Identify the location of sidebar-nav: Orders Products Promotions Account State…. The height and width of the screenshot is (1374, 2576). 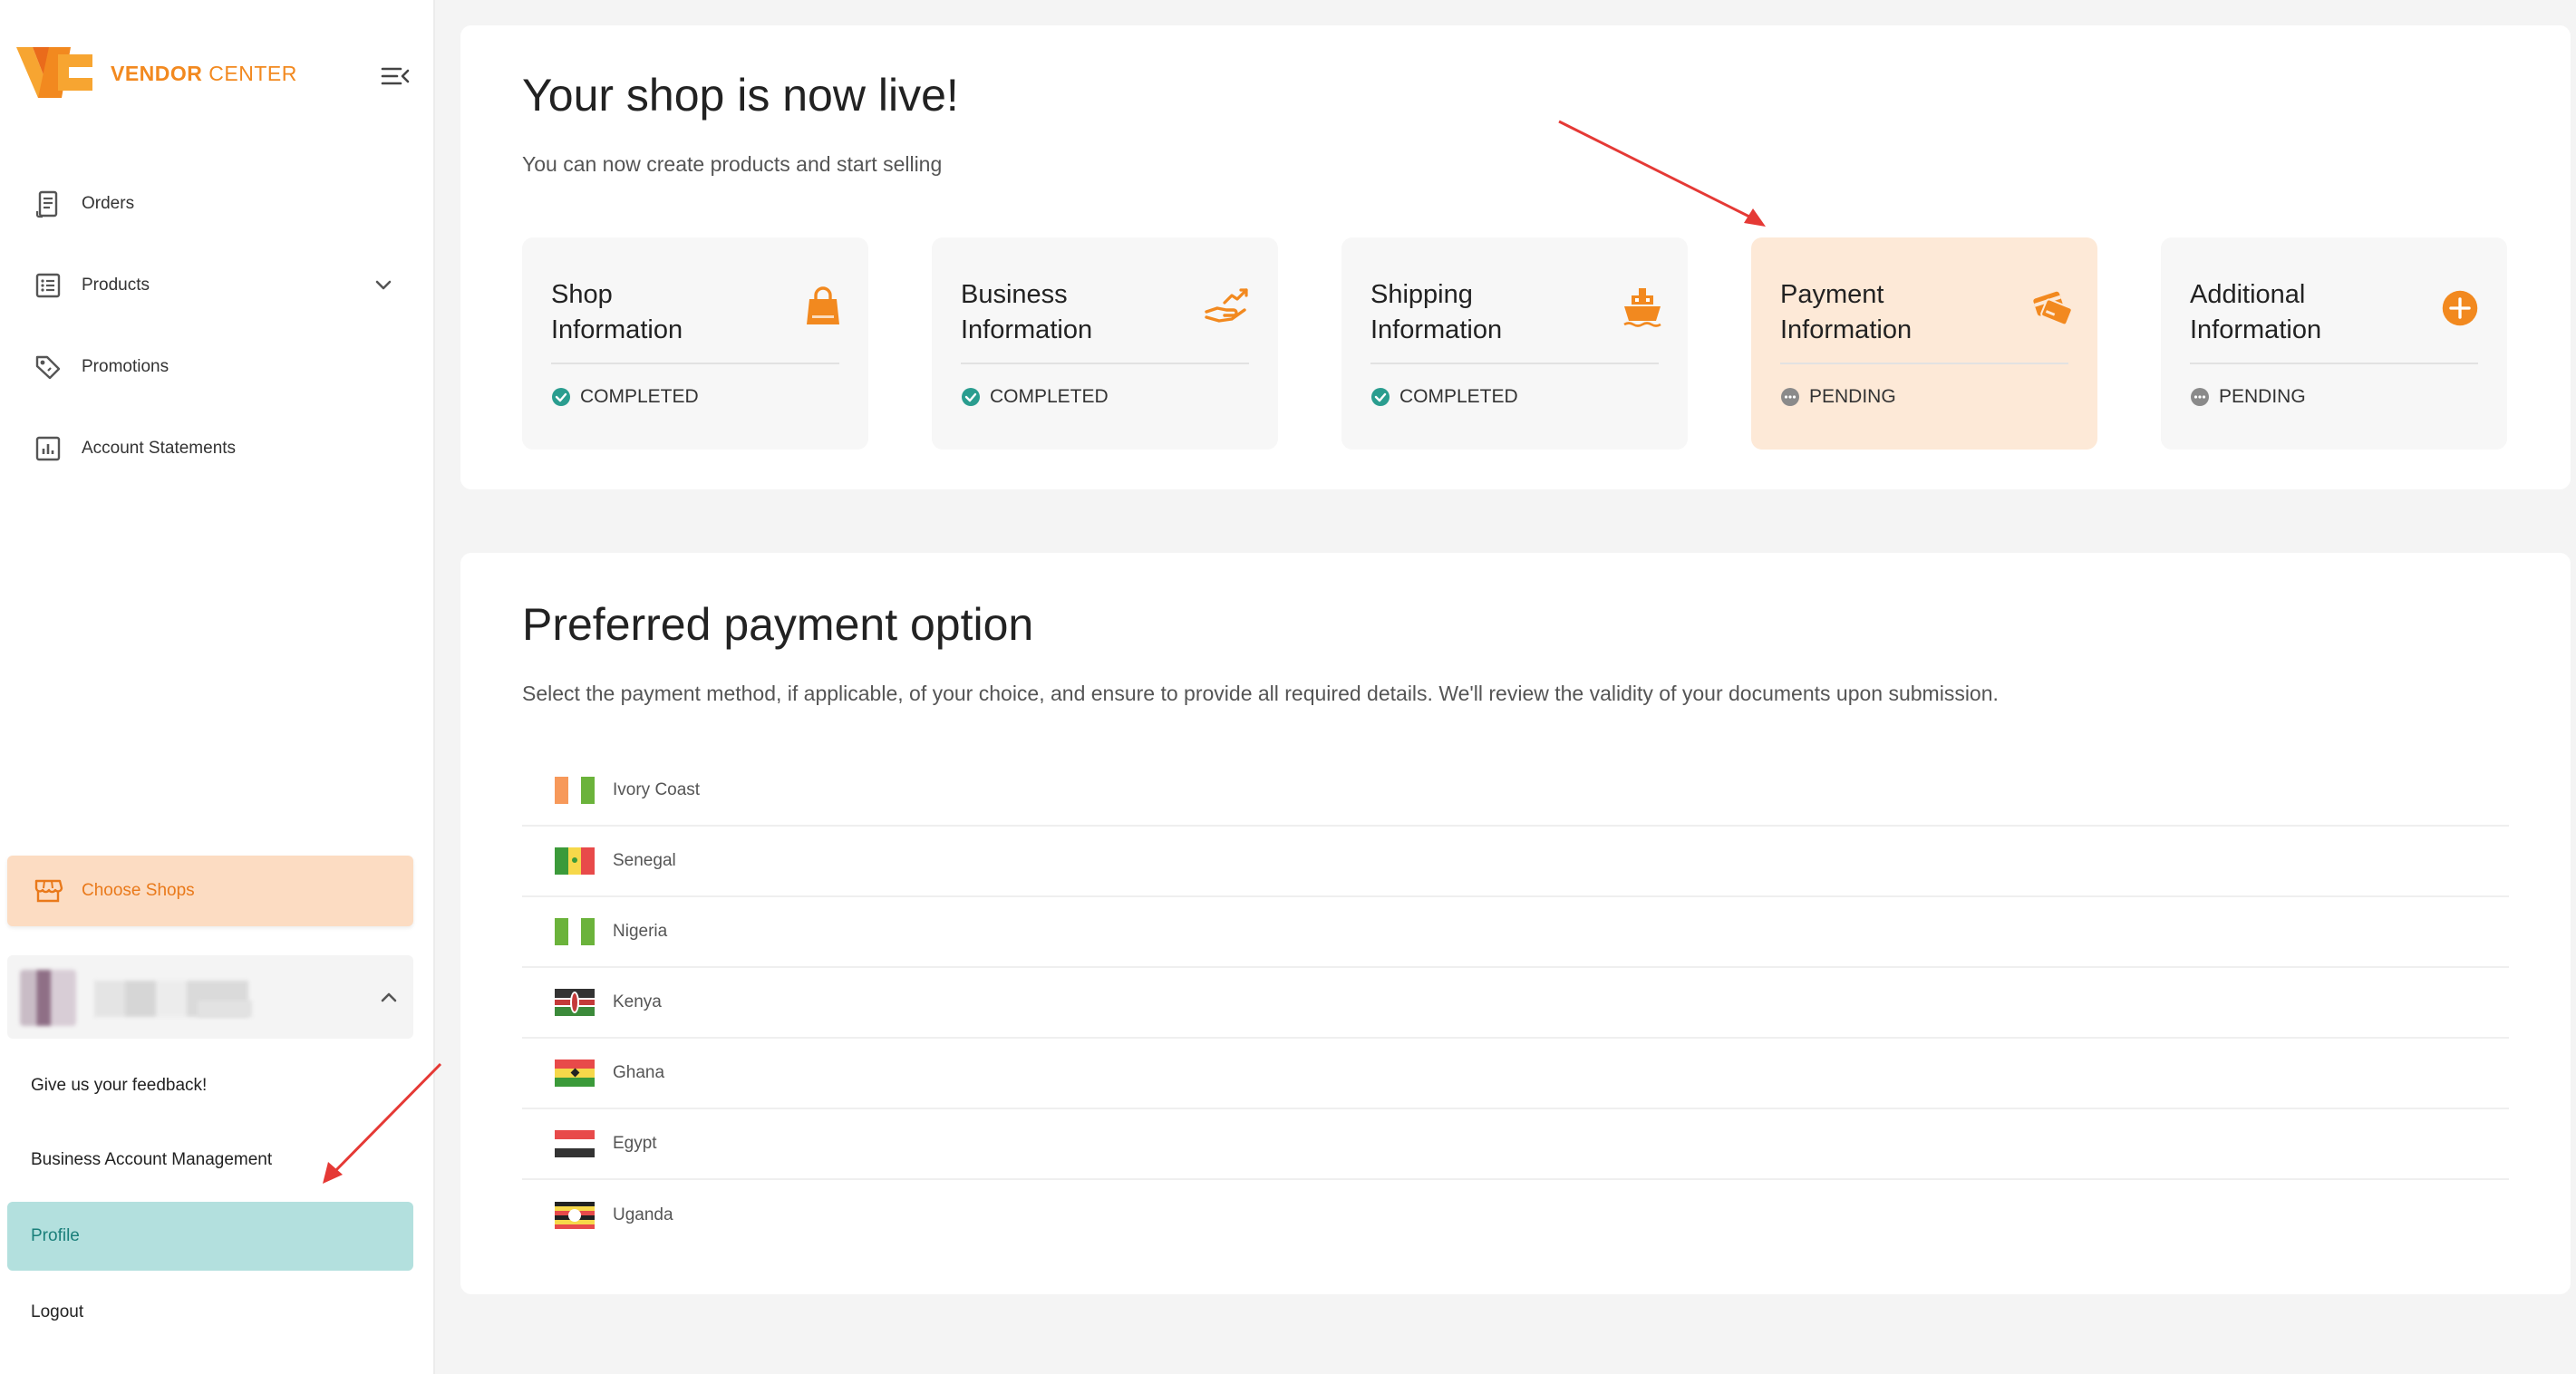
(217, 326).